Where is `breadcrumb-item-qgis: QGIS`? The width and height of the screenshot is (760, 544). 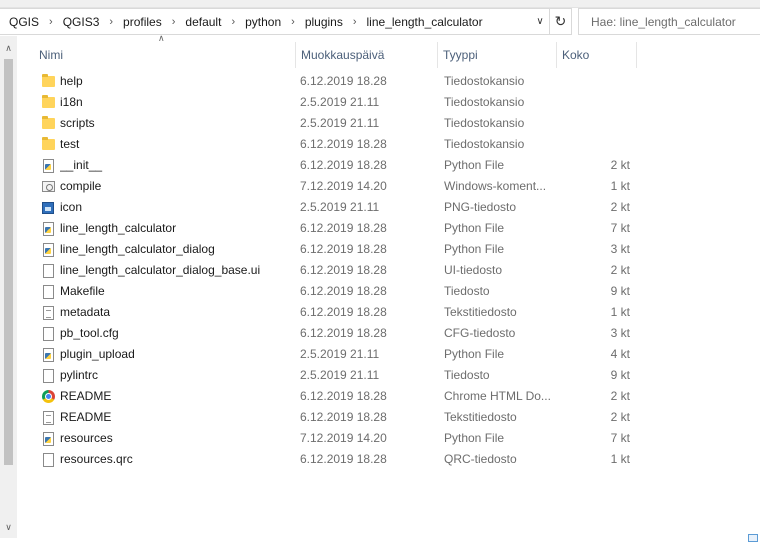 breadcrumb-item-qgis: QGIS is located at coordinates (24, 22).